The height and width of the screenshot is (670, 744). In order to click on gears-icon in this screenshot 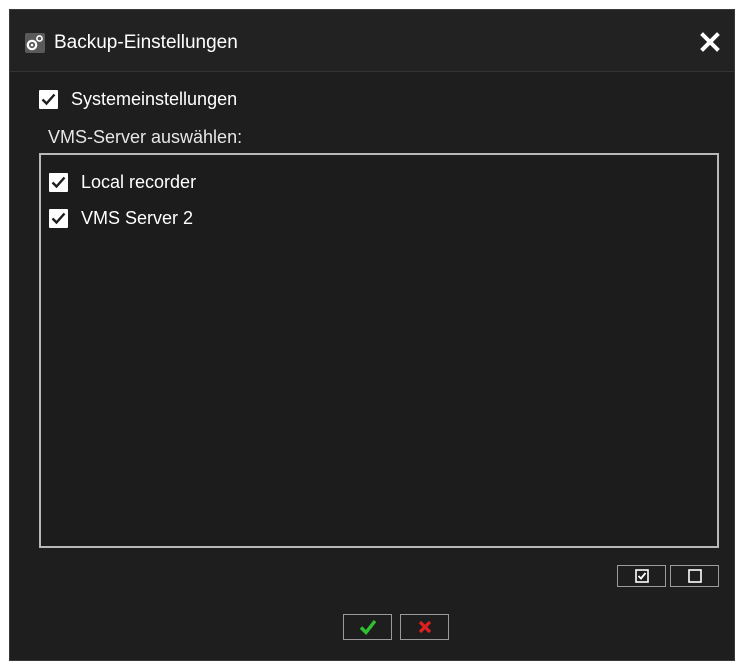, I will do `click(35, 43)`.